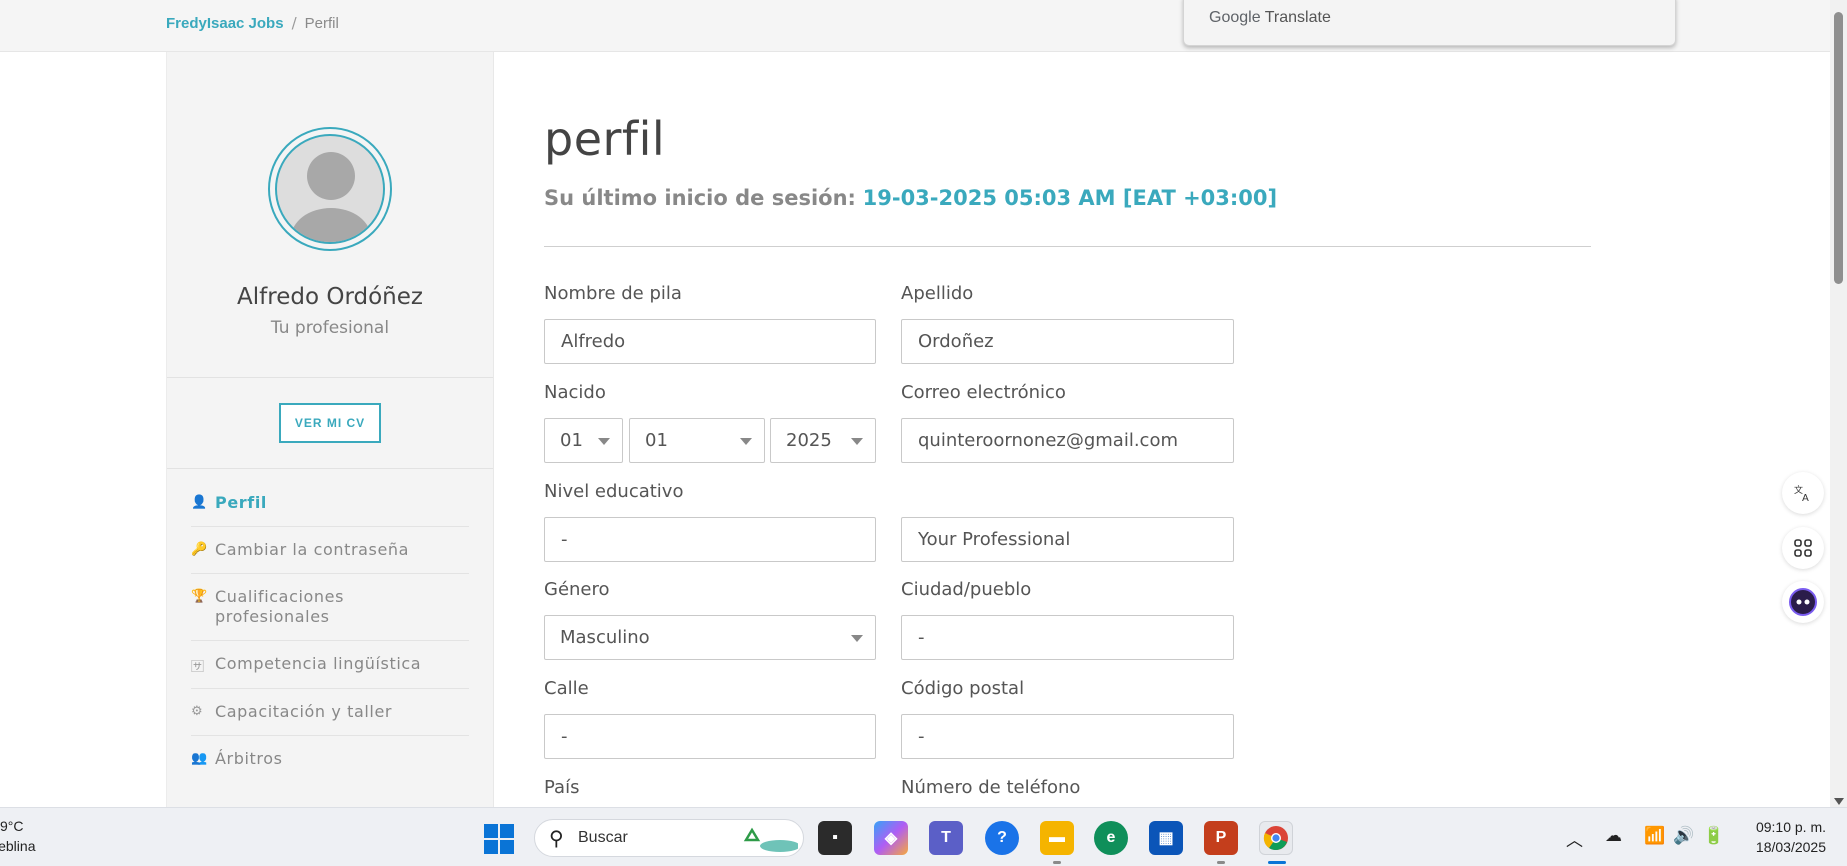 The height and width of the screenshot is (866, 1847). I want to click on sidebar-item-capacitacion: ⚙ Capacitación y taller, so click(330, 712).